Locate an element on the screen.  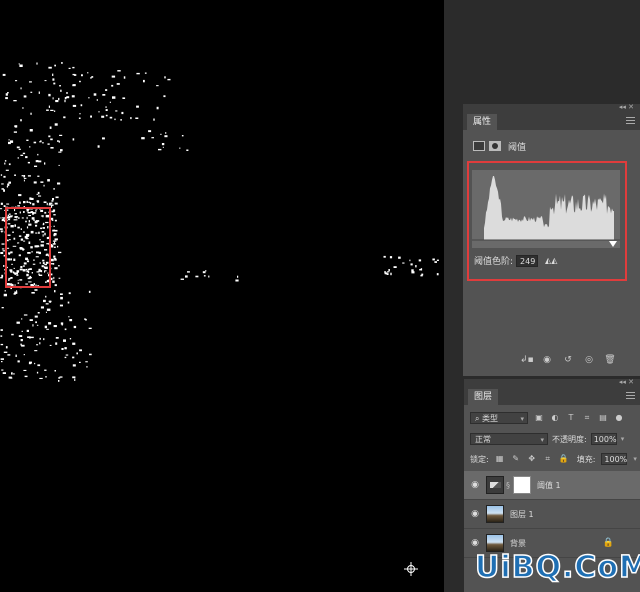
search-icon: ⌕ is located at coordinates (479, 418).